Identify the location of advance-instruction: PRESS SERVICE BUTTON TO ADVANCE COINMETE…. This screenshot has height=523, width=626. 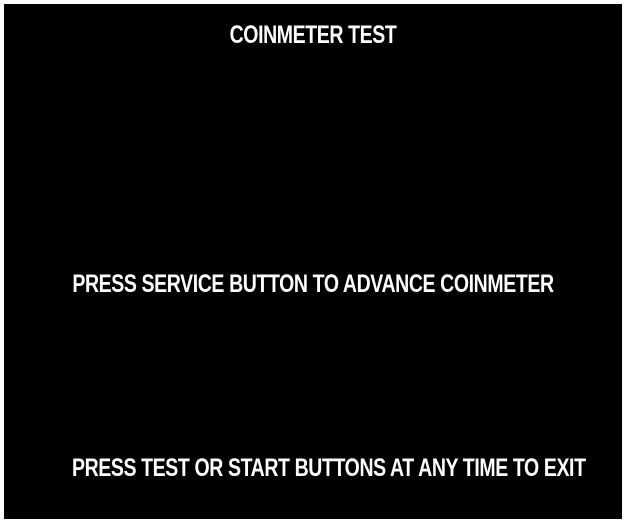
(313, 284).